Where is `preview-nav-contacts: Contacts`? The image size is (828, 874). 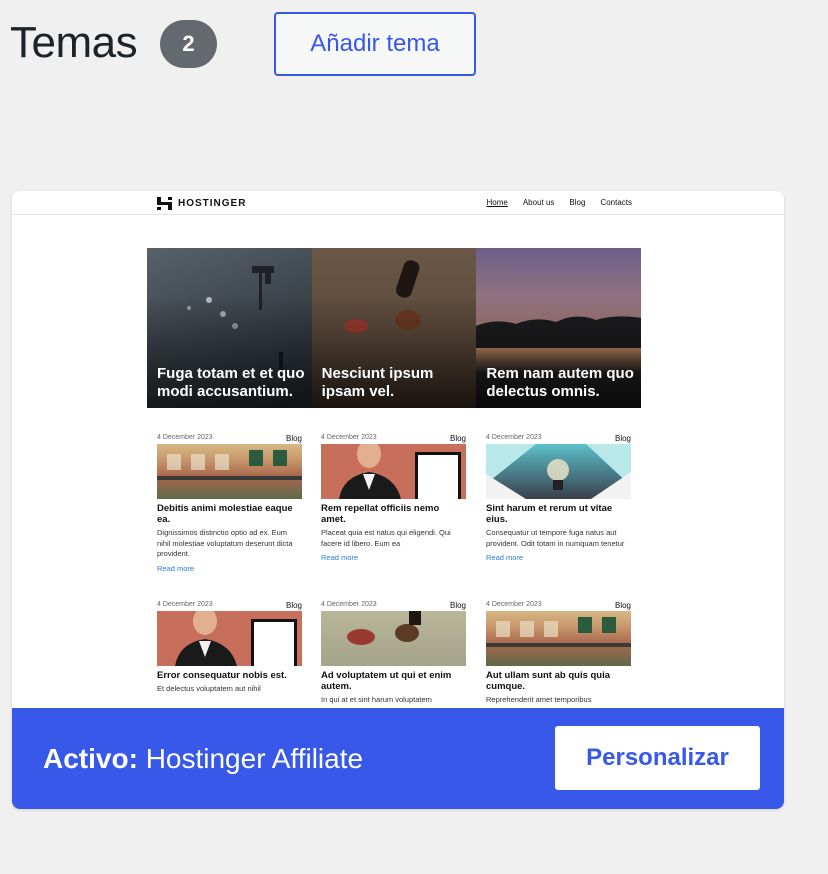
preview-nav-contacts: Contacts is located at coordinates (616, 202).